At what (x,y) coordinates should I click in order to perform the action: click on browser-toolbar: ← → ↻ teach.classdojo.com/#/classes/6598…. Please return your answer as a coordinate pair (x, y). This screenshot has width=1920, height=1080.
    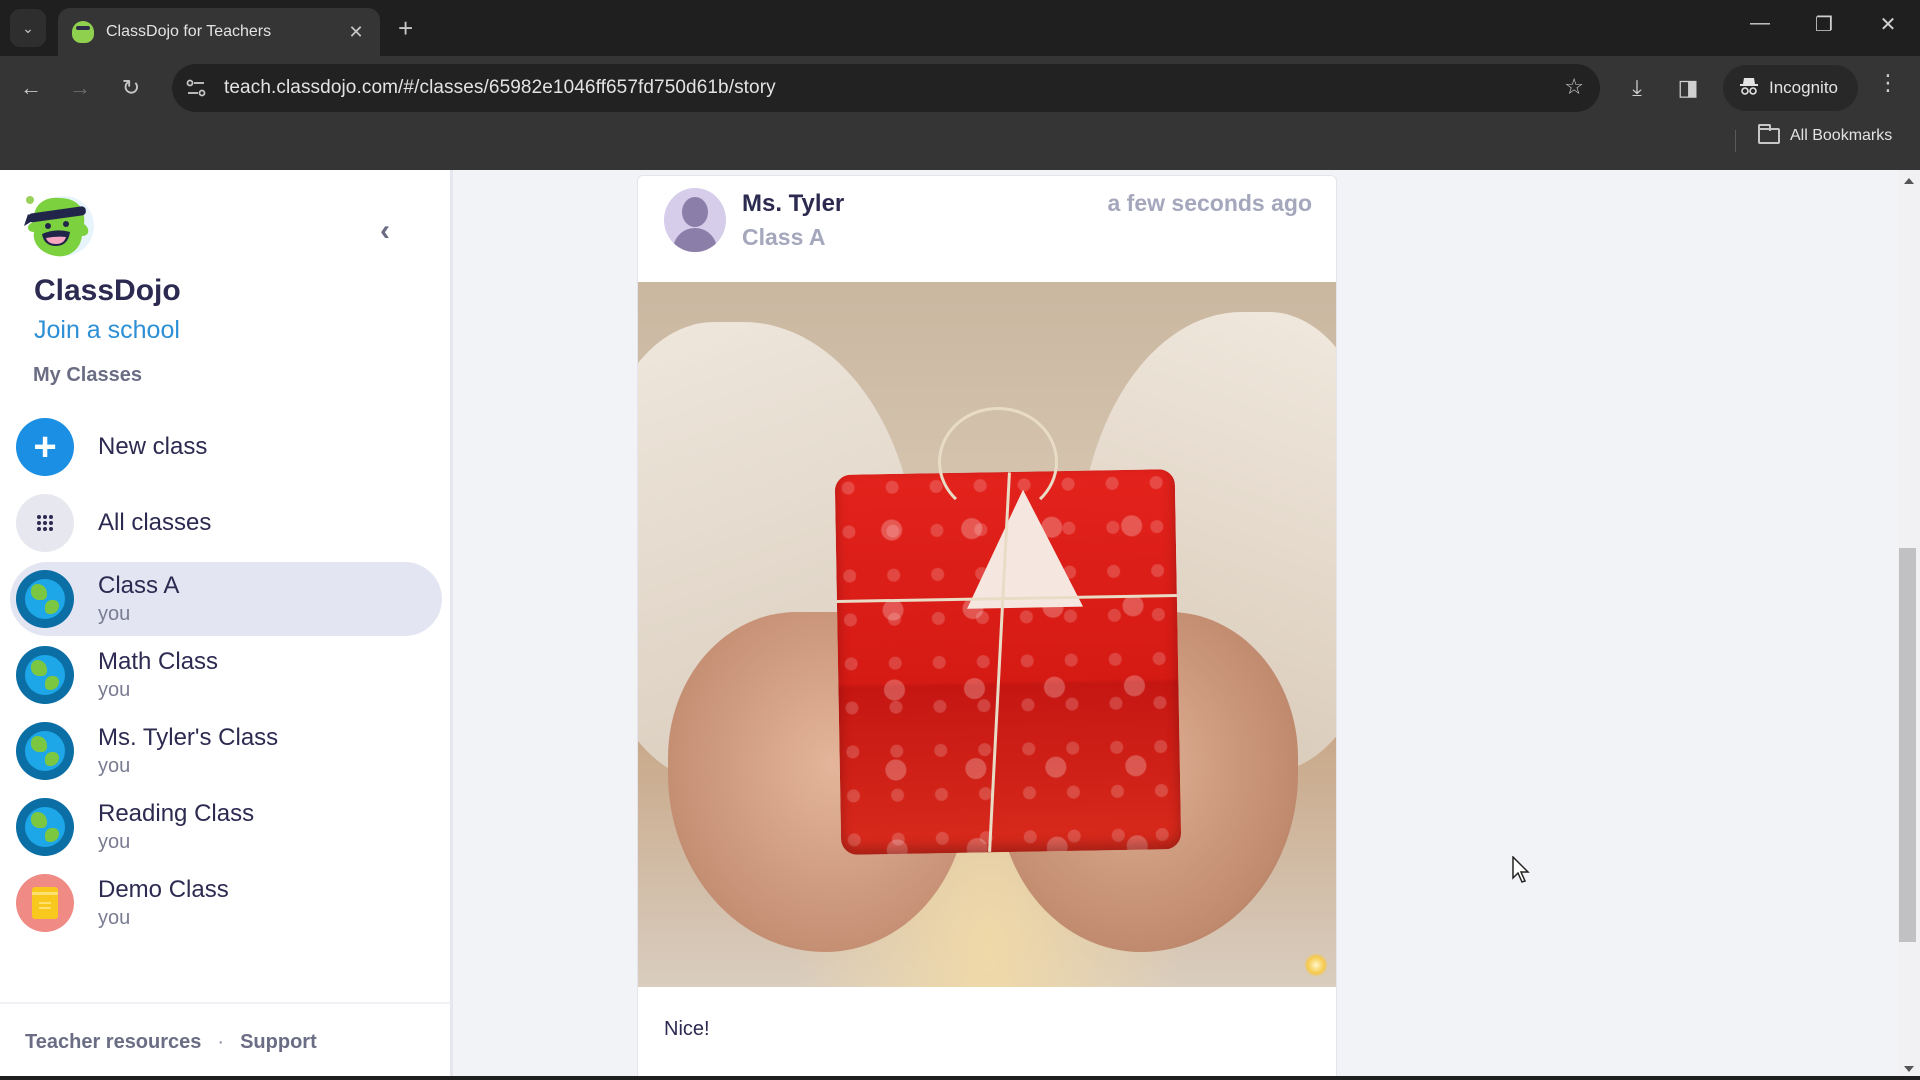
    Looking at the image, I should click on (960, 88).